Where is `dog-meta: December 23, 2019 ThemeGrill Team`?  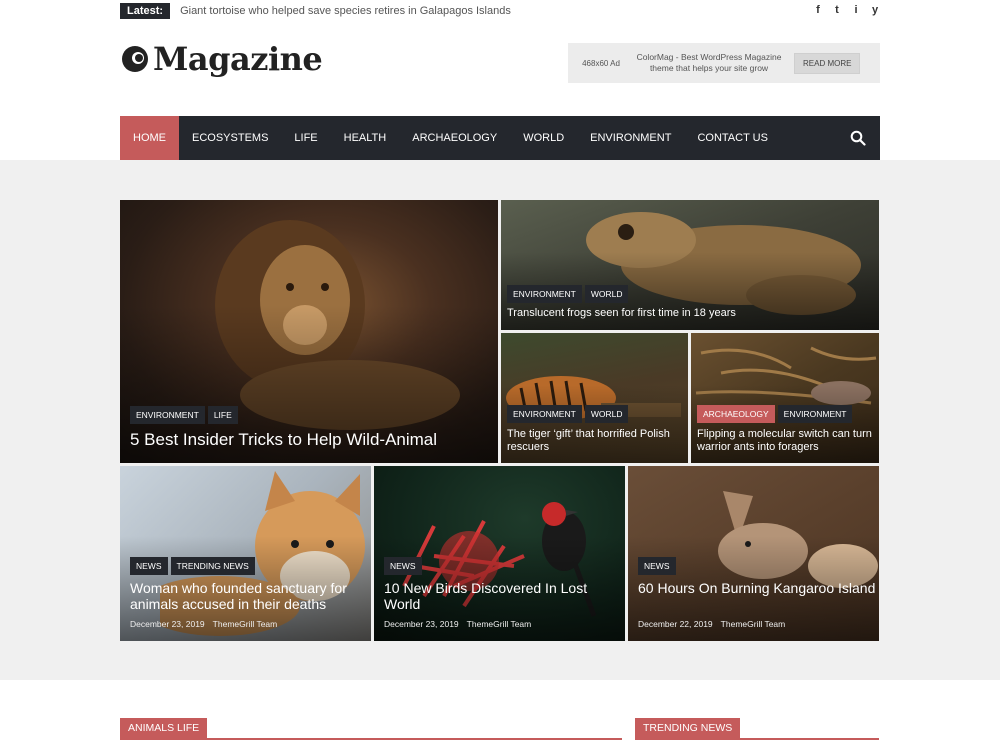 dog-meta: December 23, 2019 ThemeGrill Team is located at coordinates (203, 624).